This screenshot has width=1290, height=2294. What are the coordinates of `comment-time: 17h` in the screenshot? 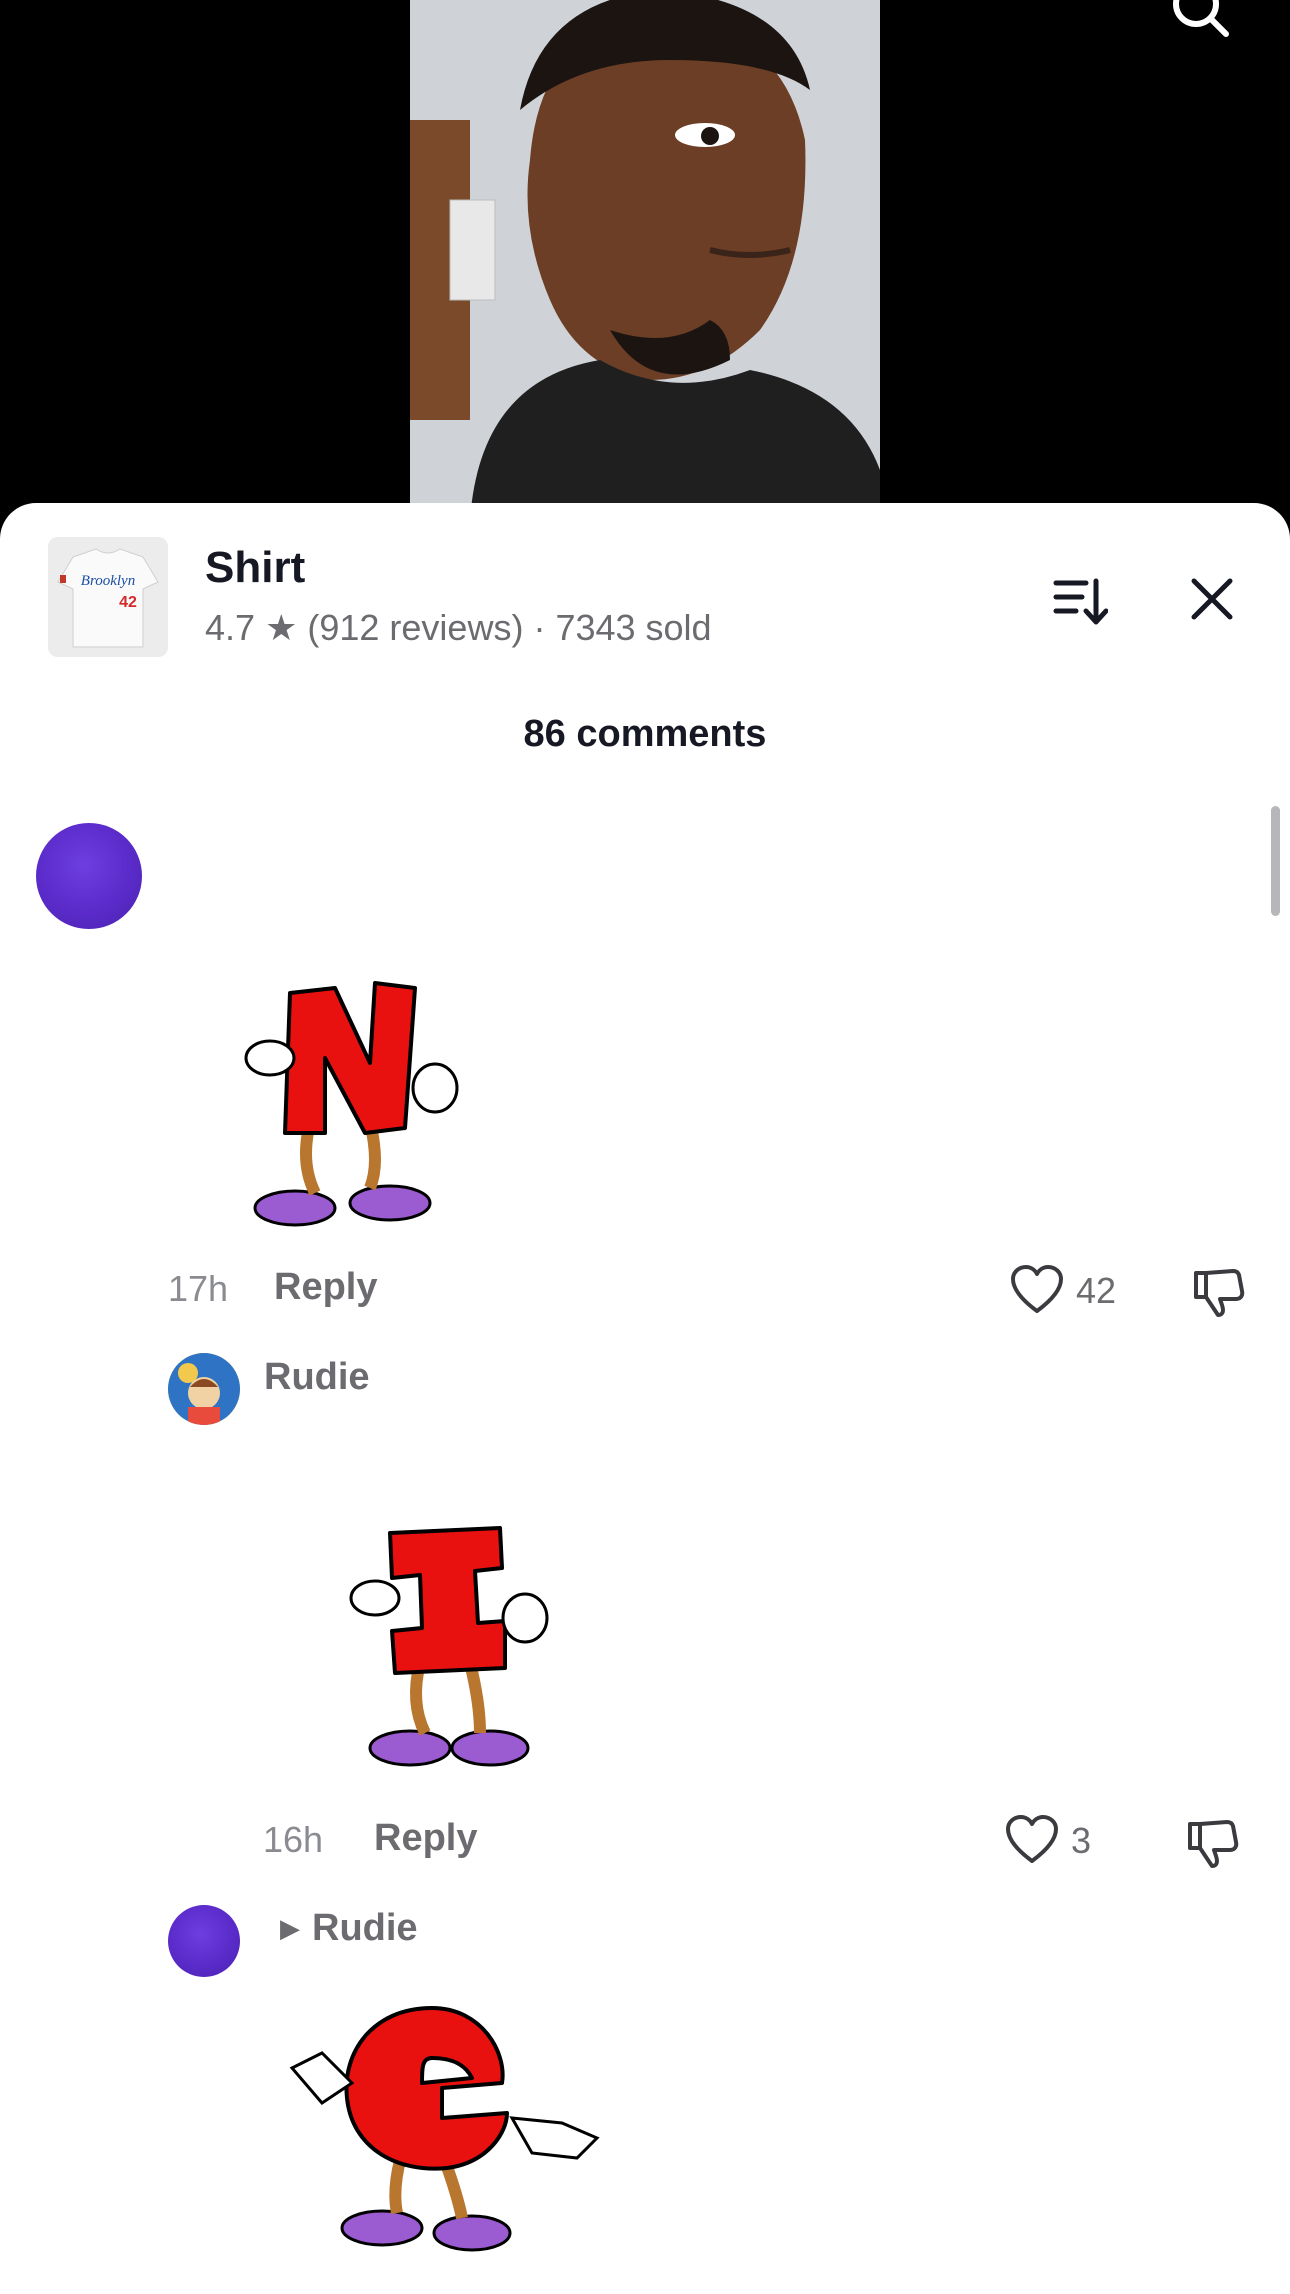 It's located at (198, 1288).